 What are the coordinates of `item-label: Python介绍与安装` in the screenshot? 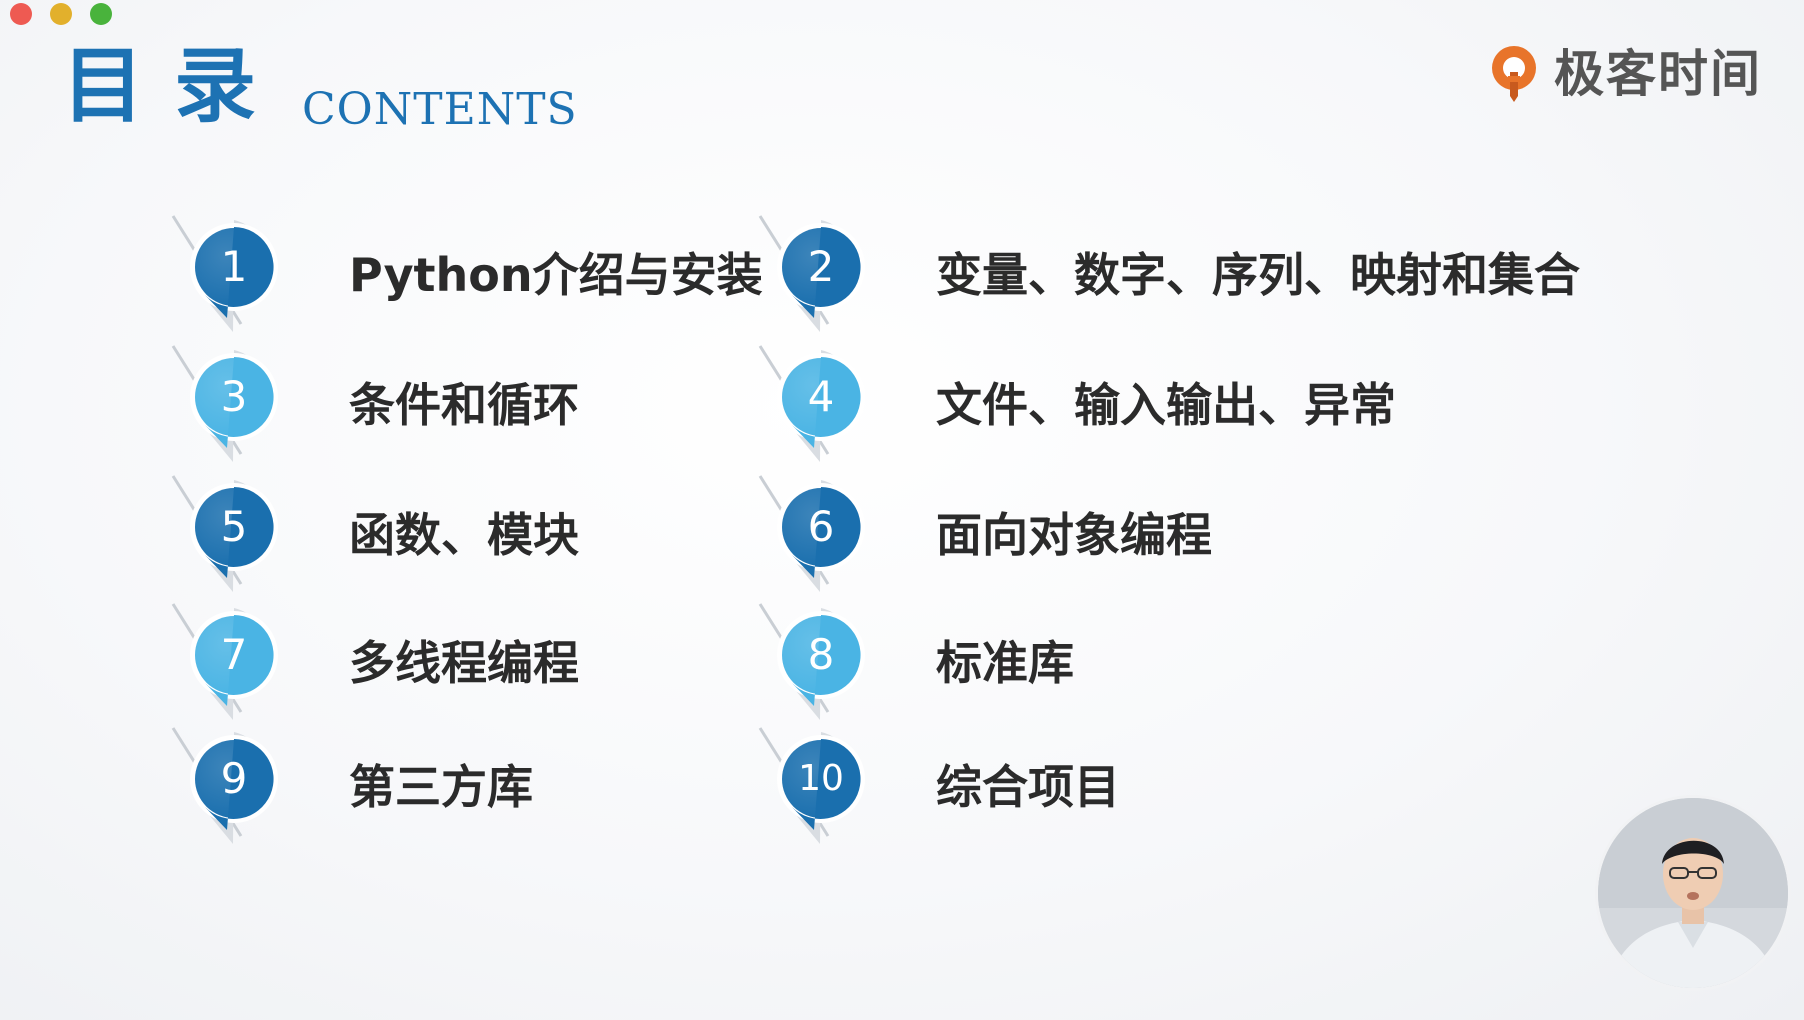 It's located at (556, 275).